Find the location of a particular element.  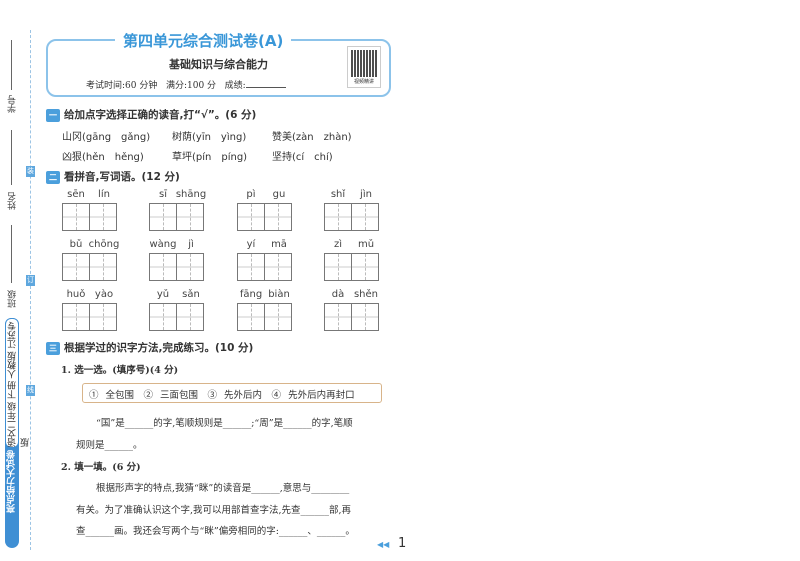

question-1-line: 规则是______。 is located at coordinates (109, 444).